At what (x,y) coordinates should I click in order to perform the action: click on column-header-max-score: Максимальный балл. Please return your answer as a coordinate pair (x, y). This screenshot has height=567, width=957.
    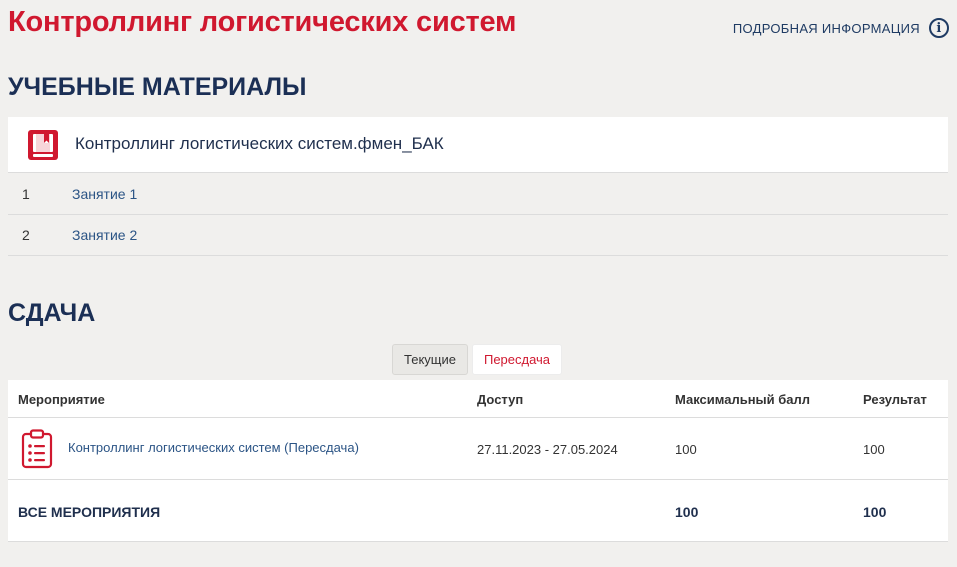
    Looking at the image, I should click on (743, 399).